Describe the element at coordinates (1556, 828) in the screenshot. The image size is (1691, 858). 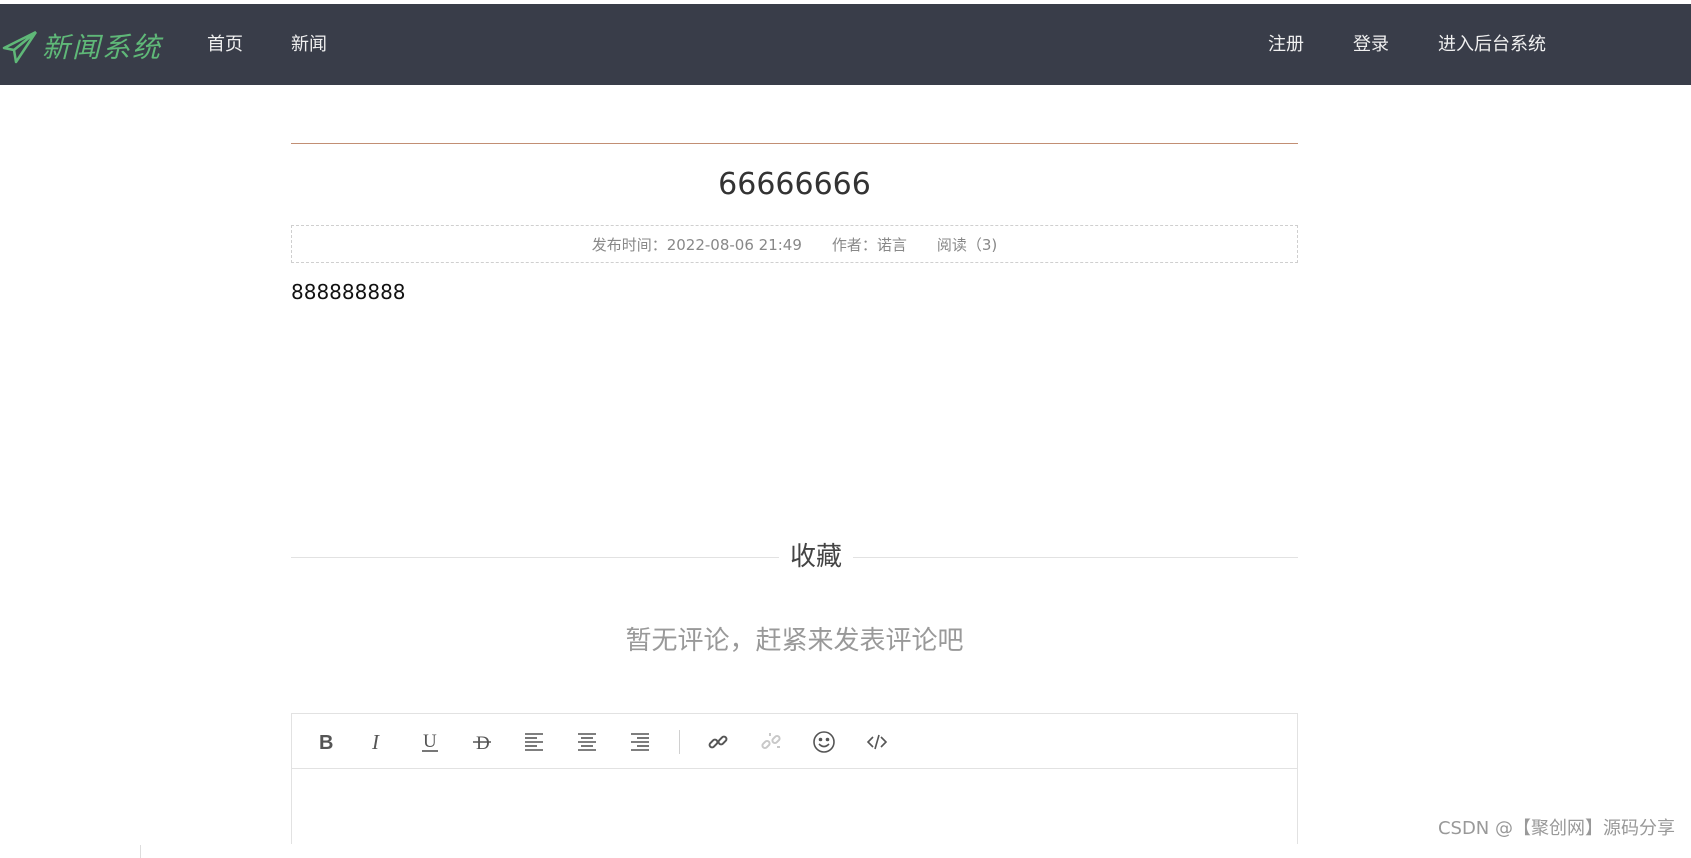
I see `watermark: CSDN @【聚创网】源码分享` at that location.